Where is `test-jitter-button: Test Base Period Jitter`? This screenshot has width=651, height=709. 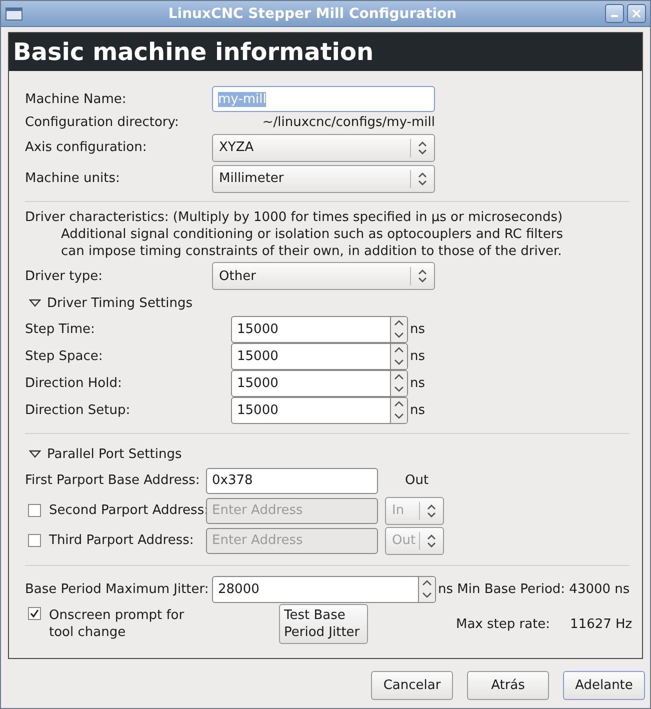
test-jitter-button: Test Base Period Jitter is located at coordinates (323, 624).